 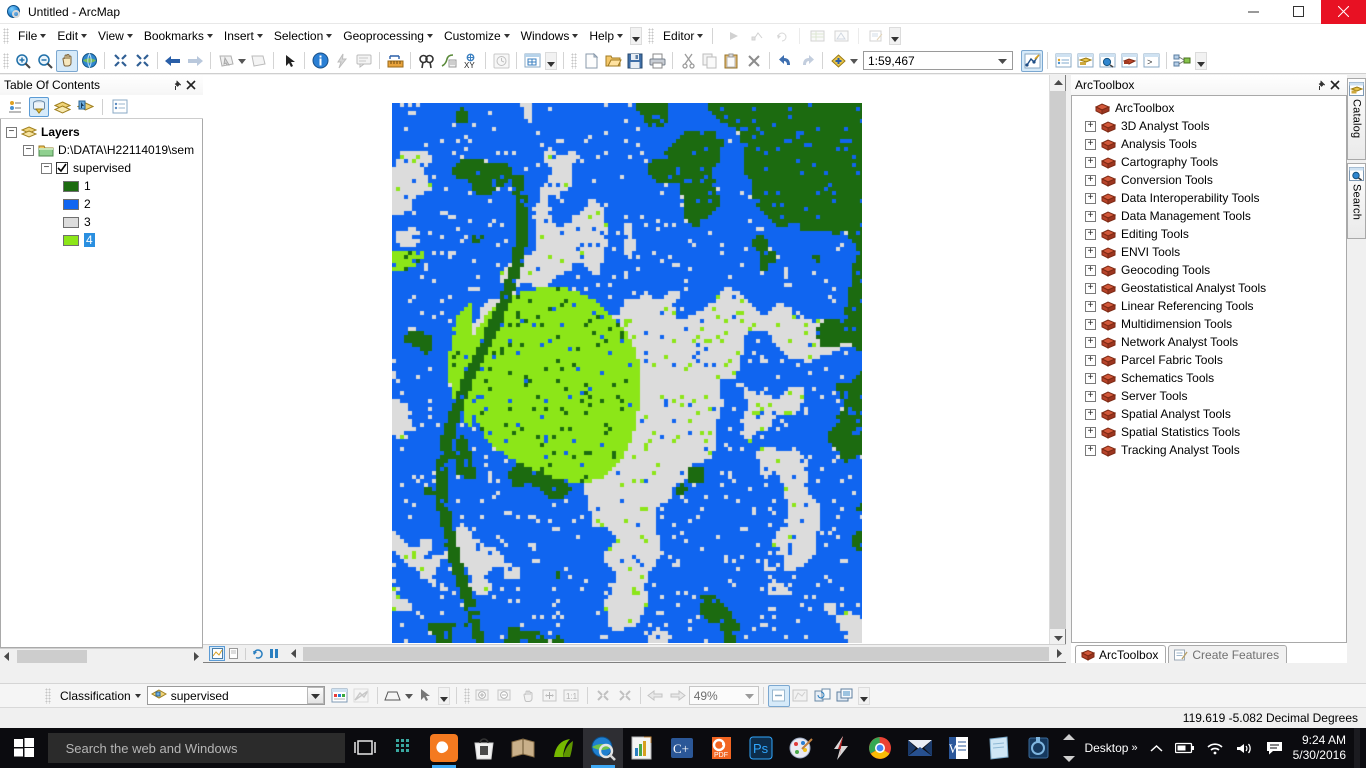 What do you see at coordinates (175, 85) in the screenshot?
I see `pin-icon` at bounding box center [175, 85].